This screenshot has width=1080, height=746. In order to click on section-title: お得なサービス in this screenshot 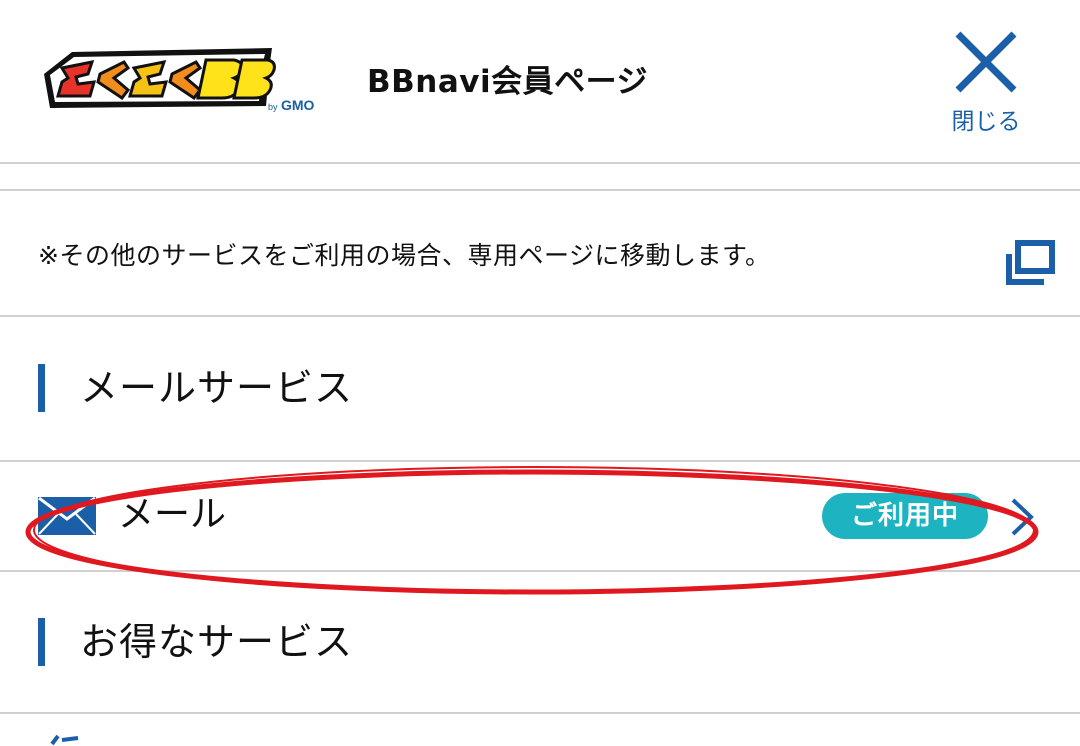, I will do `click(217, 642)`.